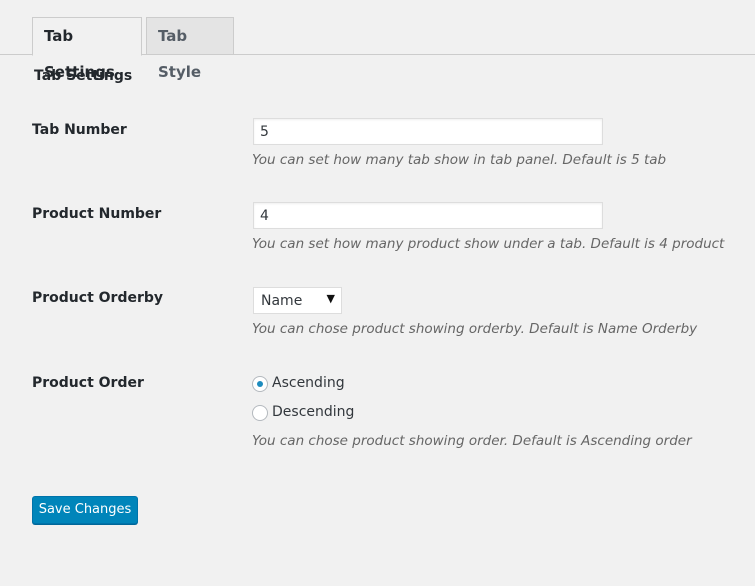 The width and height of the screenshot is (755, 586). I want to click on radio-checked-dot, so click(260, 384).